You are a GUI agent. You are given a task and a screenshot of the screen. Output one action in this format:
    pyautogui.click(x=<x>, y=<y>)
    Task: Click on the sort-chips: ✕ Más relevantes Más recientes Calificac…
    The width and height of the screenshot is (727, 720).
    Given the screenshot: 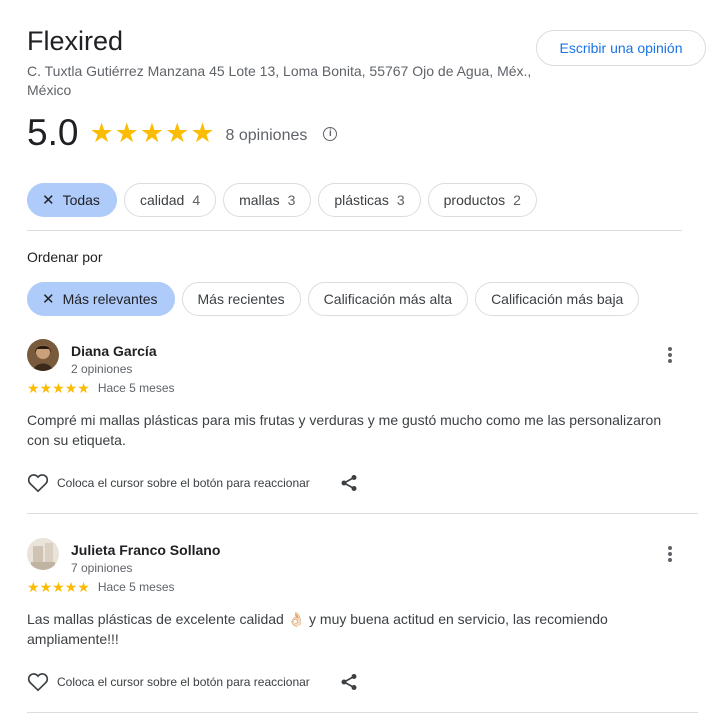 What is the action you would take?
    pyautogui.click(x=336, y=299)
    